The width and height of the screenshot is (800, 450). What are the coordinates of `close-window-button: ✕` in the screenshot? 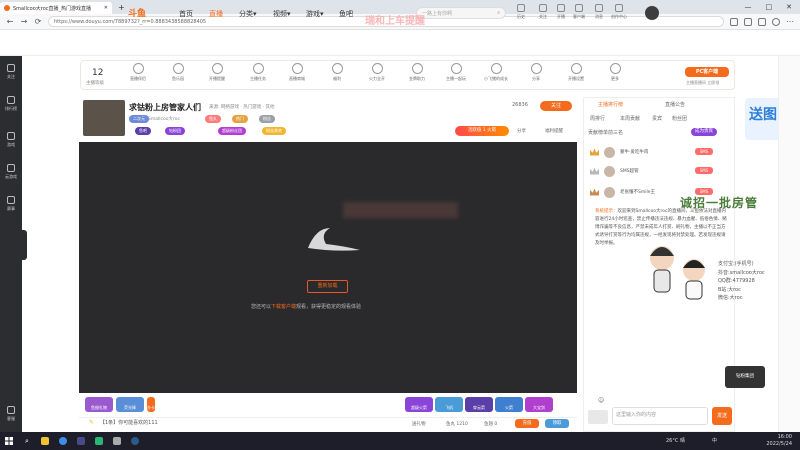 It's located at (789, 7).